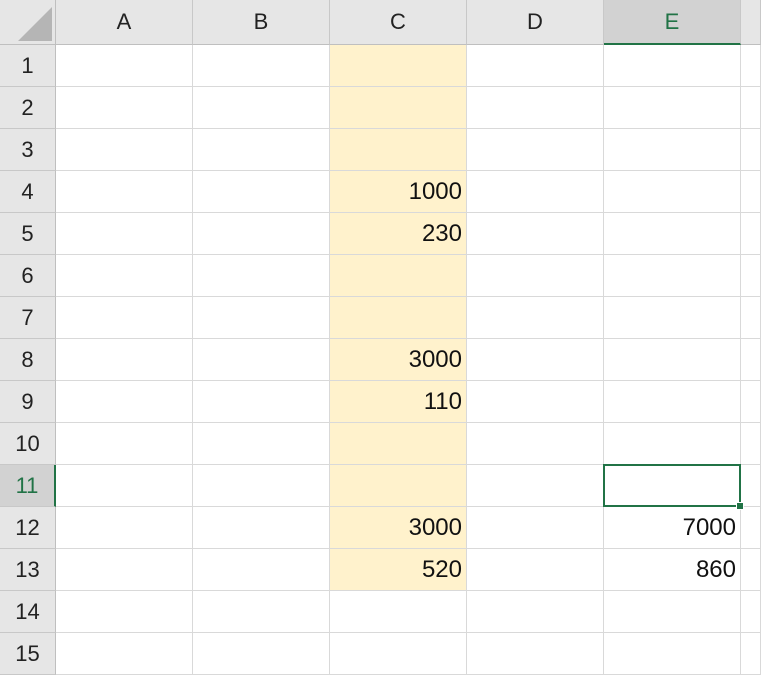  What do you see at coordinates (124, 402) in the screenshot?
I see `cell-a9` at bounding box center [124, 402].